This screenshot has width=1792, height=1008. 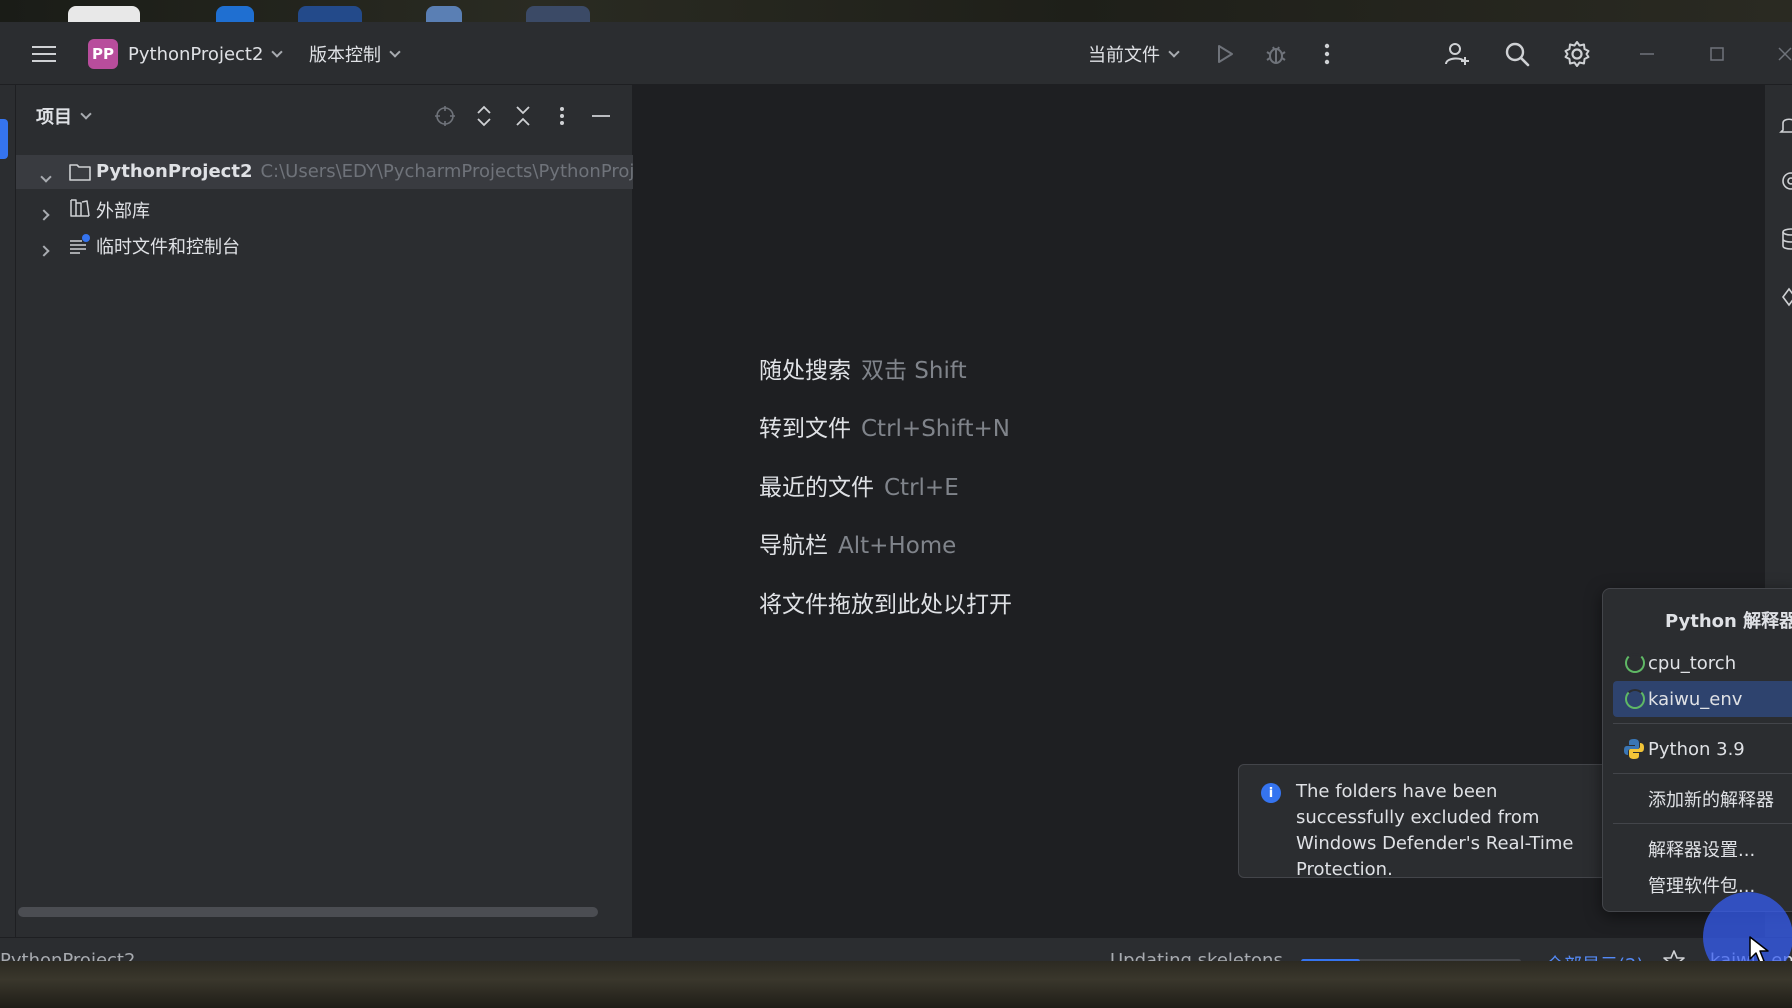 What do you see at coordinates (885, 605) in the screenshot?
I see `hint-label: 将文件拖放到此处以打开` at bounding box center [885, 605].